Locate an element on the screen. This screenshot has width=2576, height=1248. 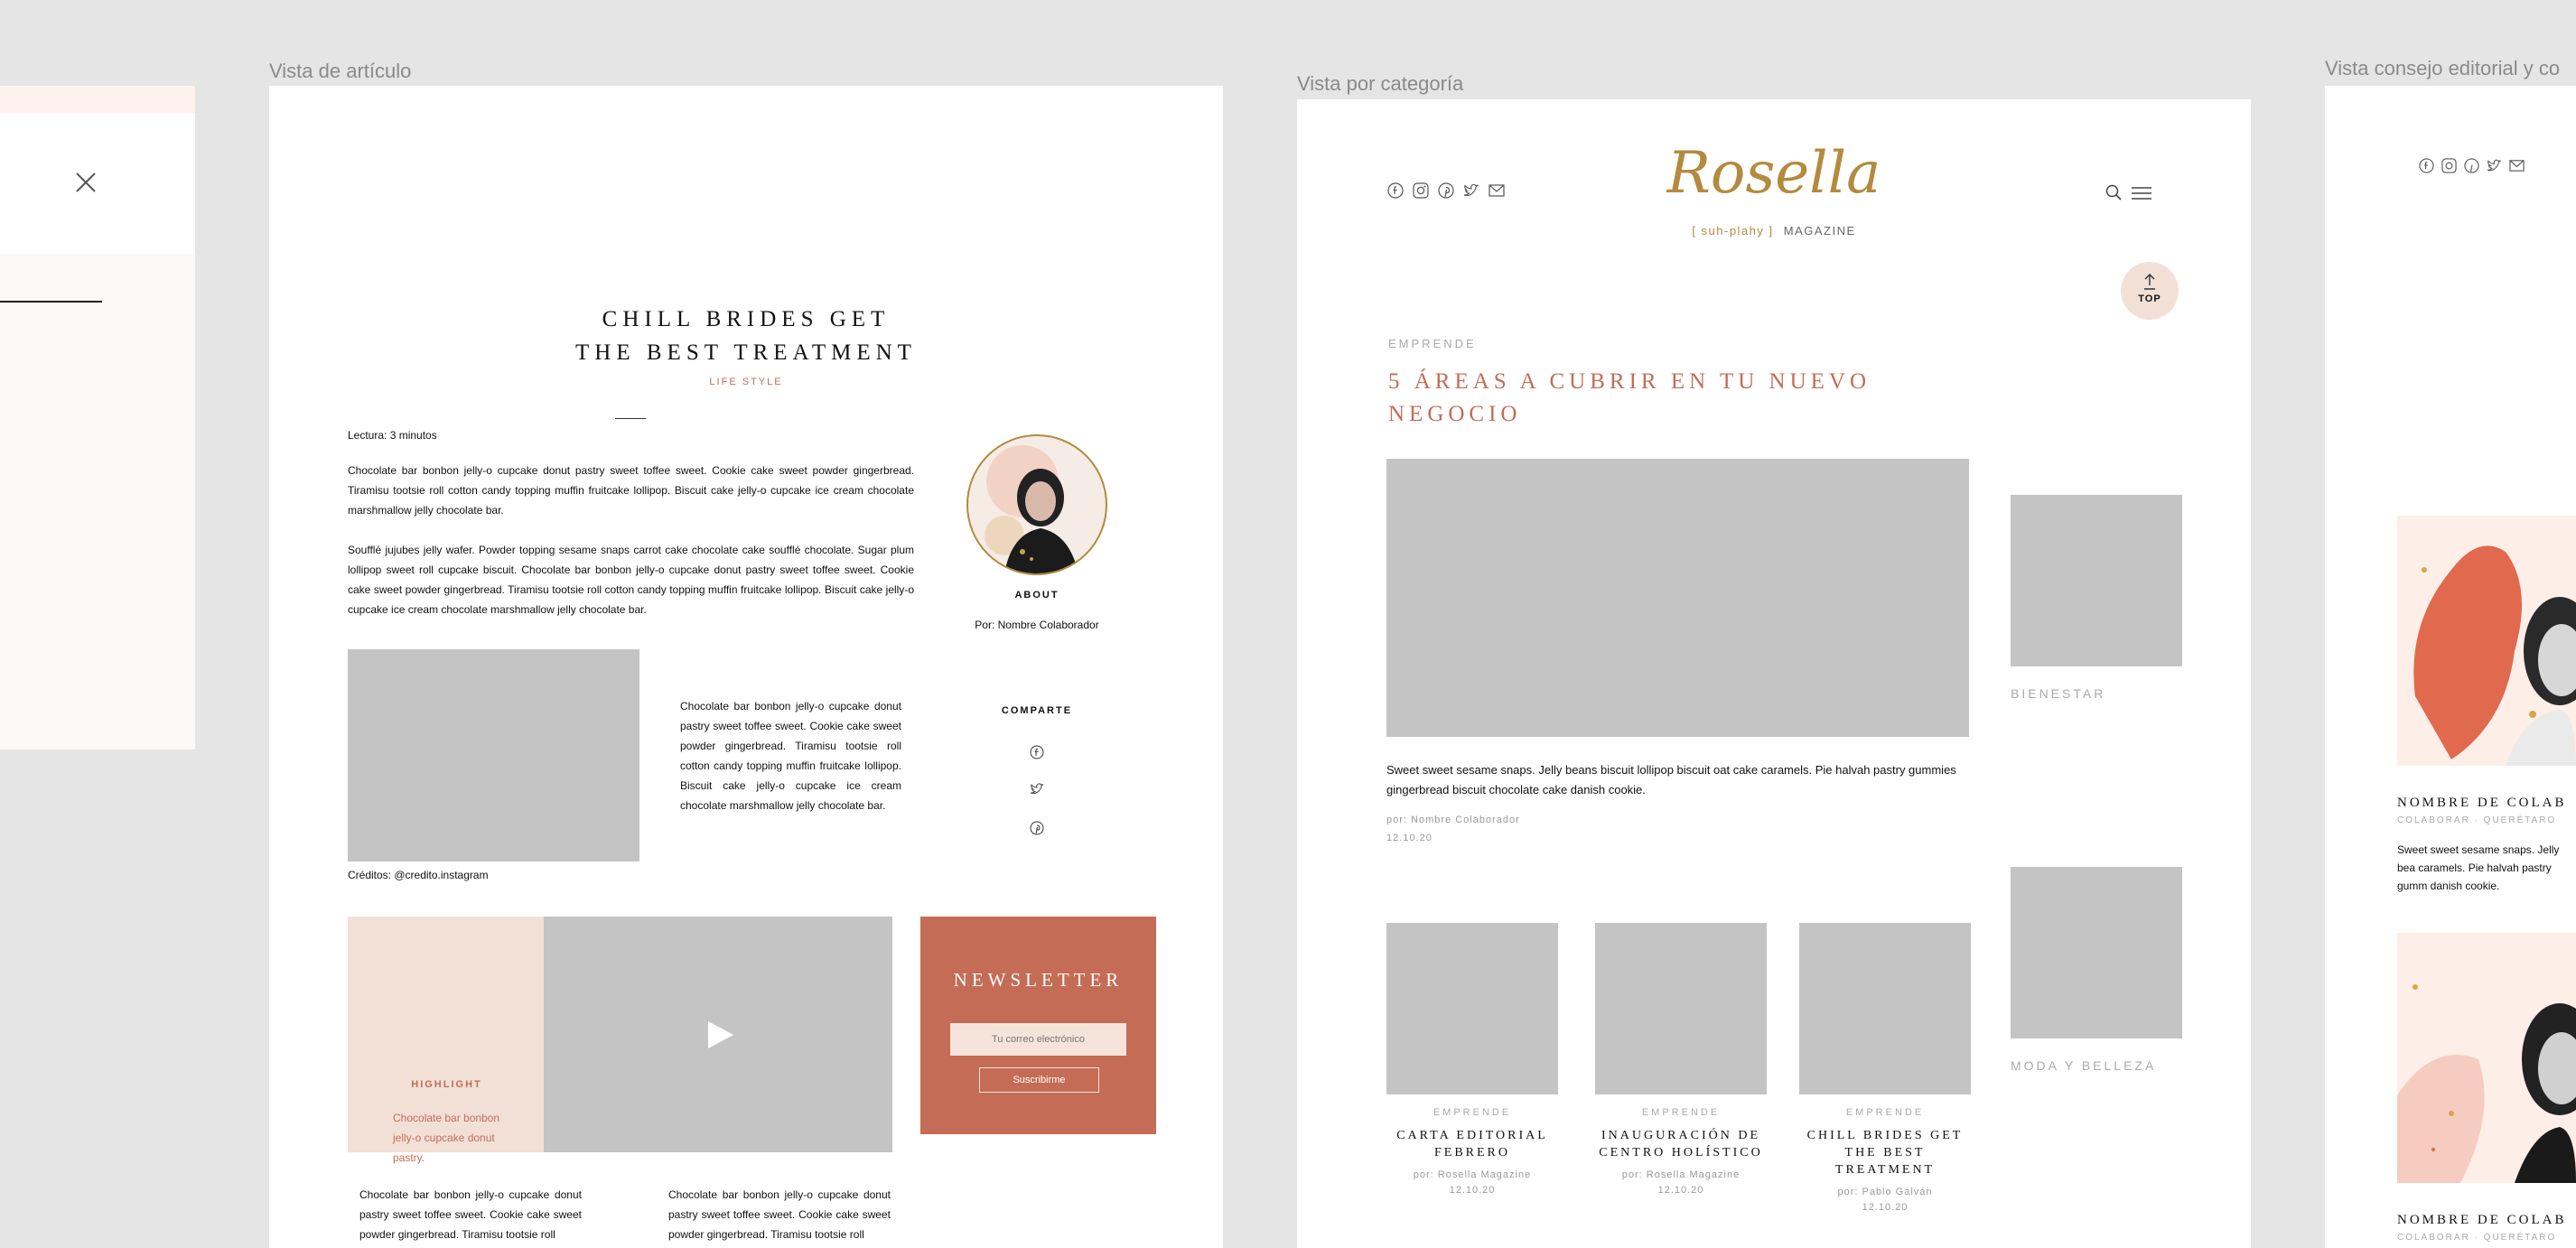
label-editorial-view: Vista consejo editorial y co is located at coordinates (2443, 68).